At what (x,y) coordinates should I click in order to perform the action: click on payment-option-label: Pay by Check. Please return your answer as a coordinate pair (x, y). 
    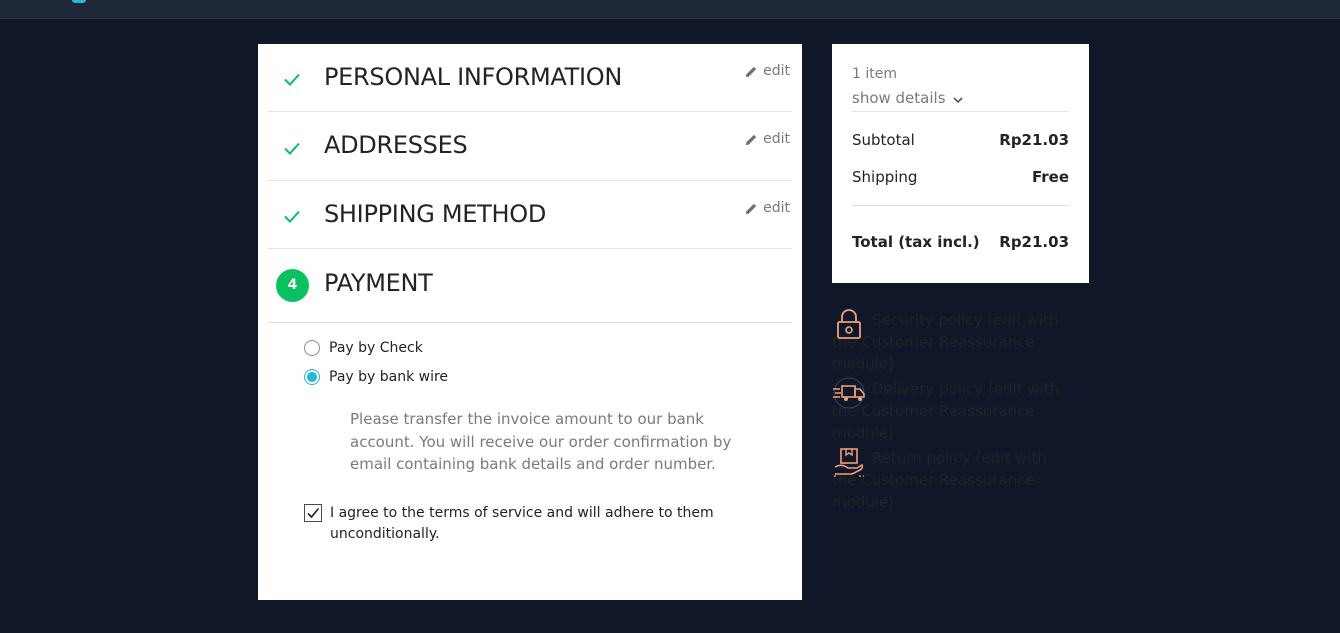
    Looking at the image, I should click on (376, 348).